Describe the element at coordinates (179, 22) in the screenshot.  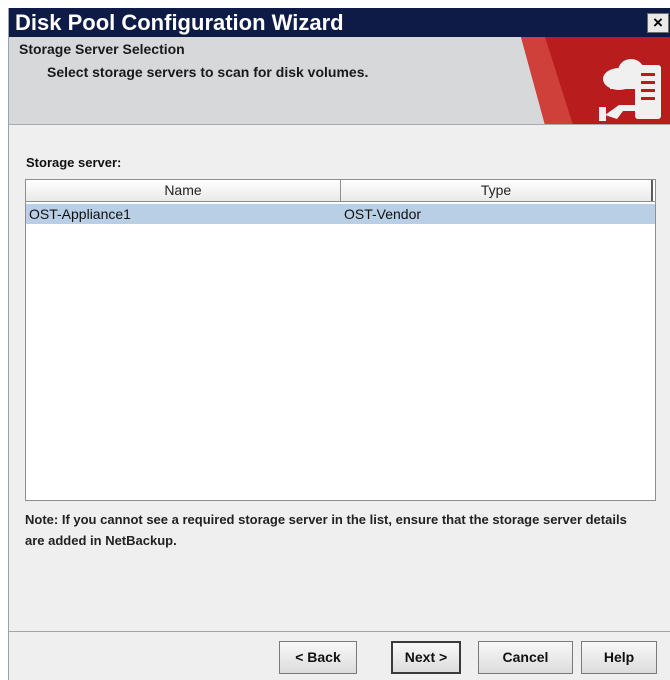
I see `window-title: Disk Pool Configuration Wizard` at that location.